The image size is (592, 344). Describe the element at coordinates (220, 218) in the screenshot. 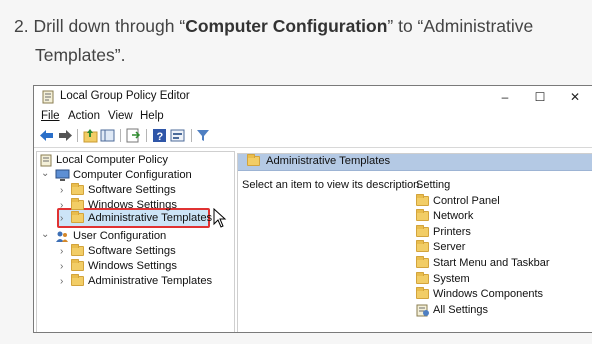

I see `mouse-pointer-icon` at that location.